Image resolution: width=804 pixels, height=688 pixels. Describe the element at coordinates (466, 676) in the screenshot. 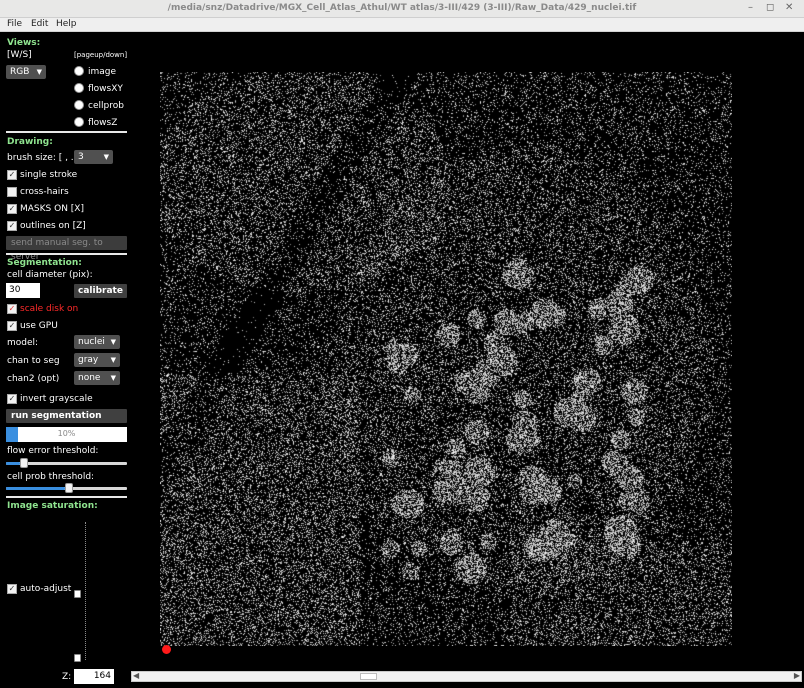

I see `horizontal-scrollbar: ◀ ▶` at that location.